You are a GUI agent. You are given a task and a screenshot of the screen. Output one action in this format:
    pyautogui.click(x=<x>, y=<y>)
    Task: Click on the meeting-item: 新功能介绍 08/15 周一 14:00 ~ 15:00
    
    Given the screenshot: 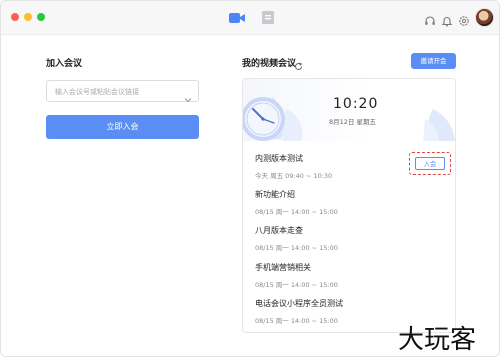 What is the action you would take?
    pyautogui.click(x=350, y=202)
    